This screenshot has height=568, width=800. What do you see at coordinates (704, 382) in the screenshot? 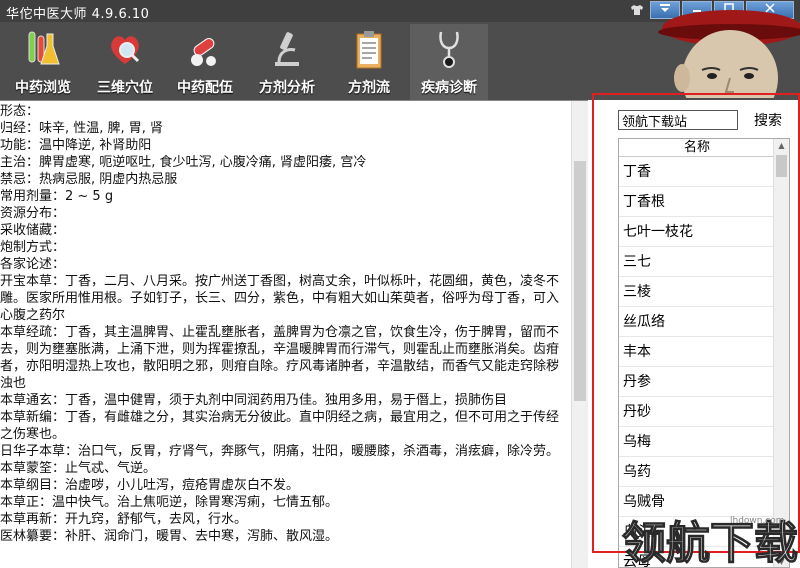
I see `list-item: 丹参` at bounding box center [704, 382].